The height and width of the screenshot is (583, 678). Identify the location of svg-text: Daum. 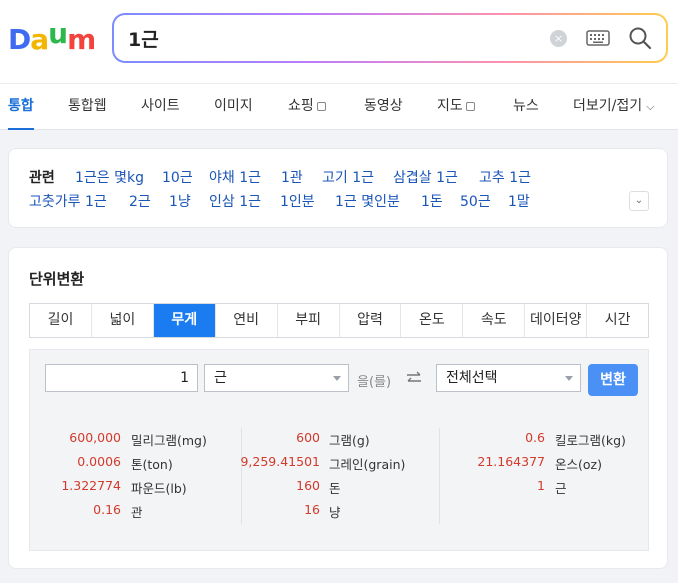
(51, 39).